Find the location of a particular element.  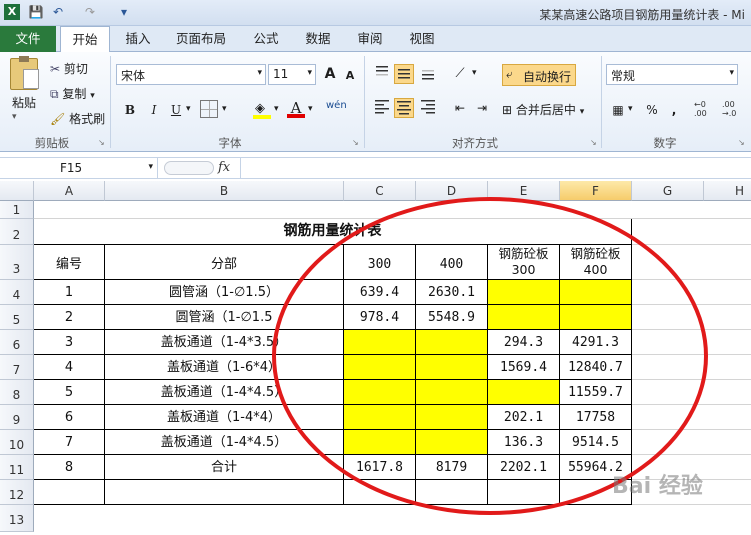

font-color-icon: A is located at coordinates (296, 109).